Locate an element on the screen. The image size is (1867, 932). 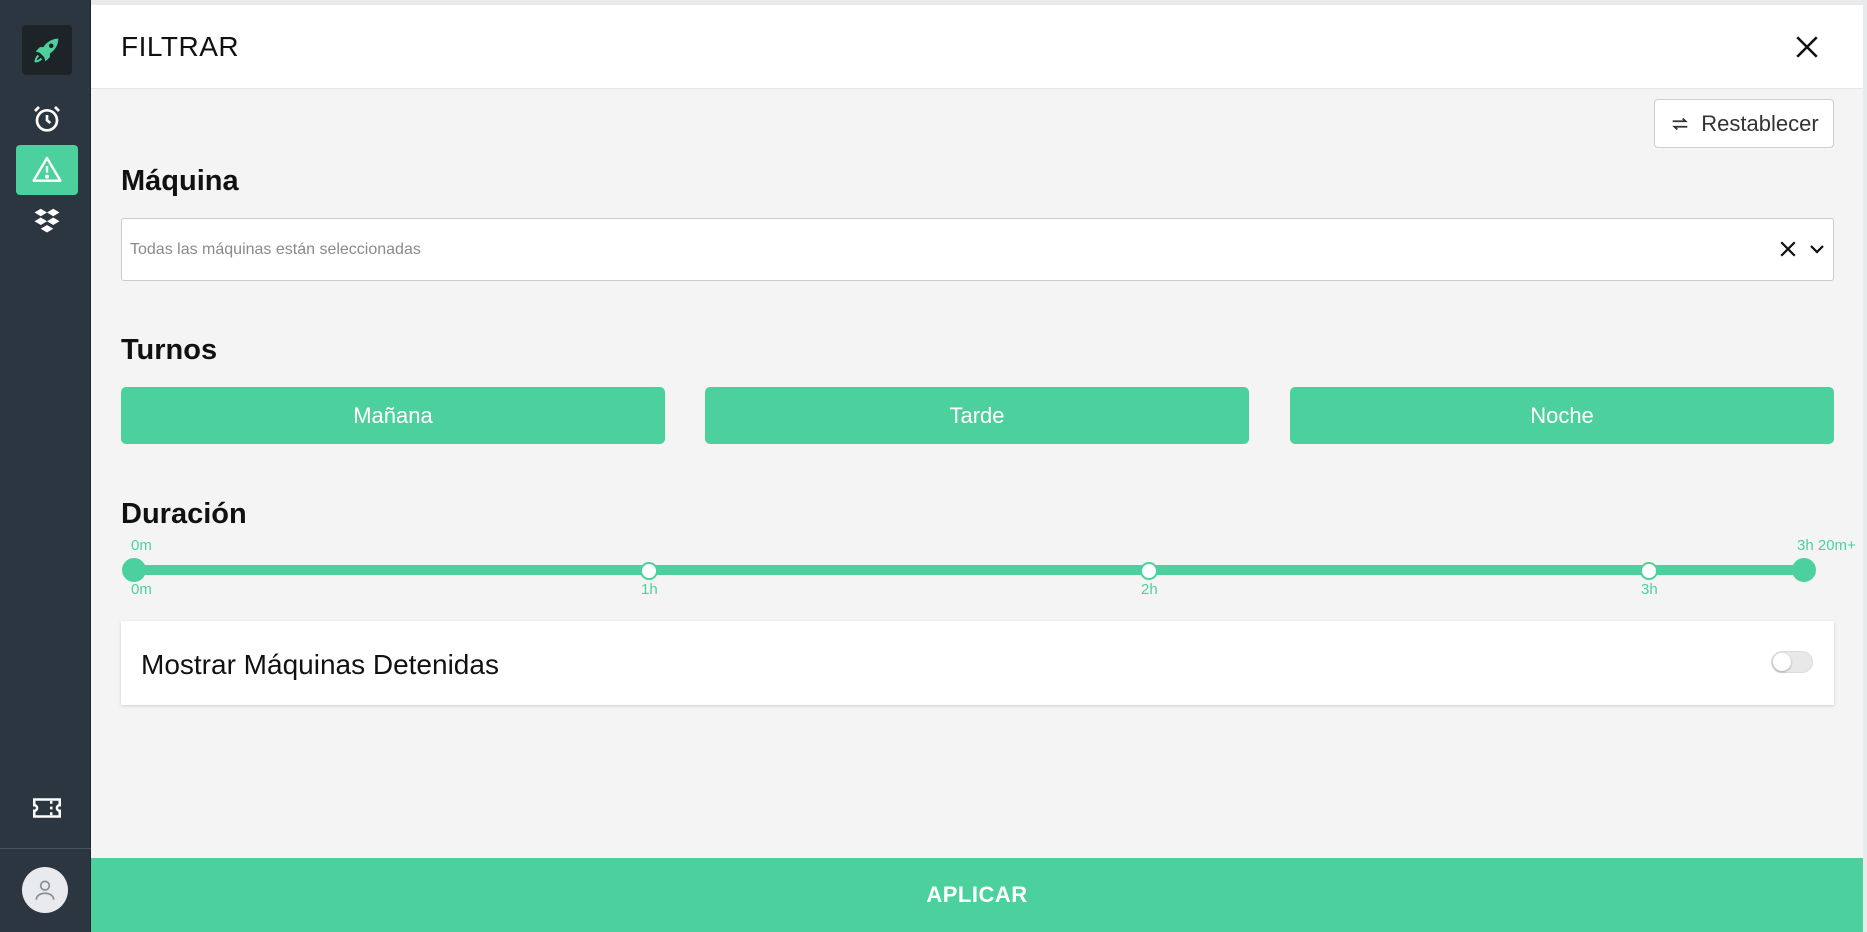
sidebar-item-tickets is located at coordinates (47, 808).